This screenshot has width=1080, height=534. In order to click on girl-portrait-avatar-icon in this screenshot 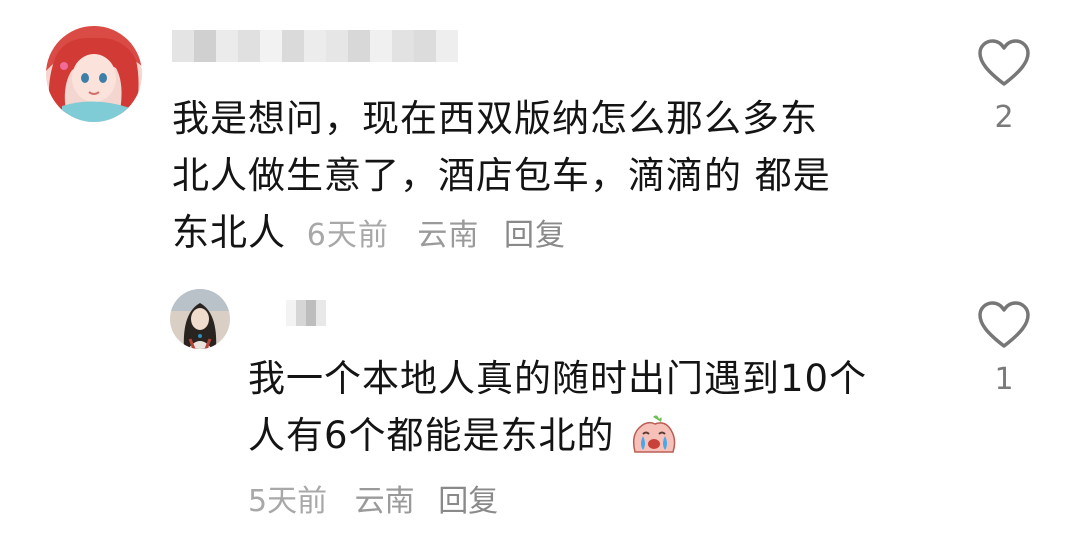, I will do `click(200, 319)`.